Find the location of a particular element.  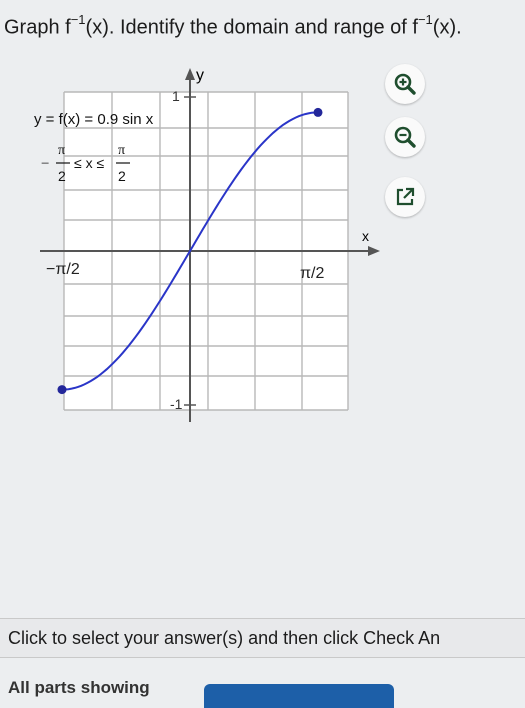

footer: All parts showing is located at coordinates (262, 690).